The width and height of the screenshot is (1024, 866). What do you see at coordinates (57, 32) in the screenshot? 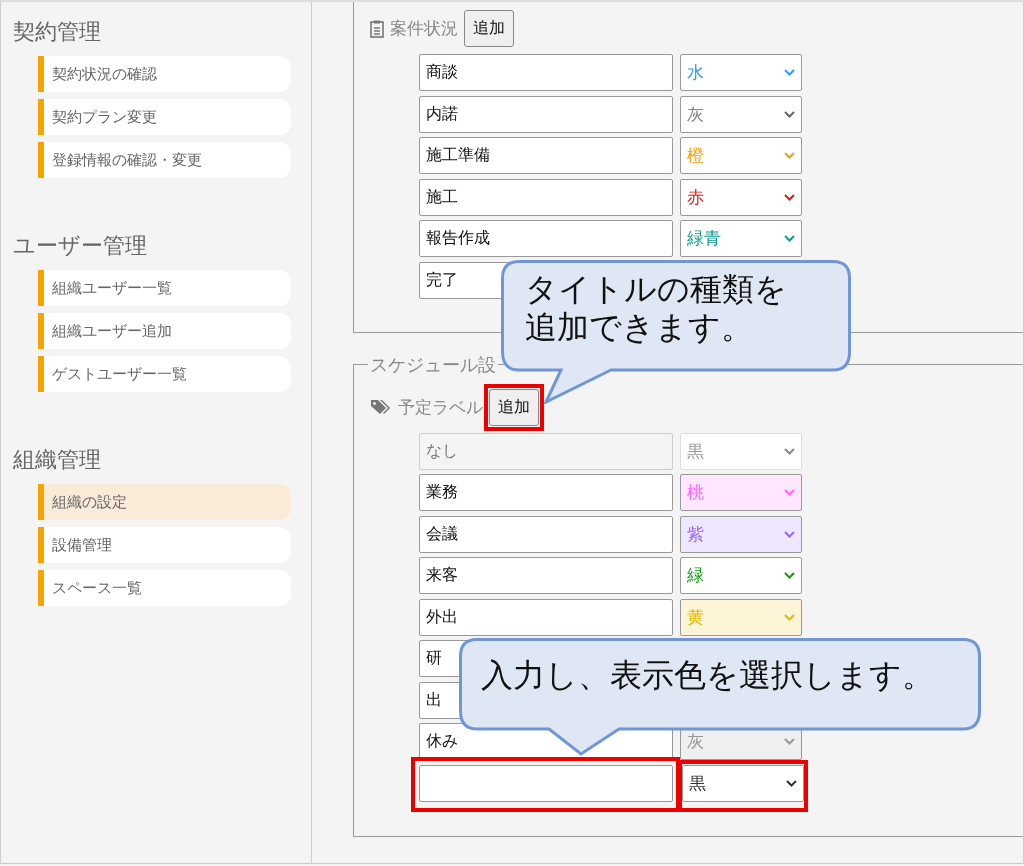
I see `group-title: 契約管理` at bounding box center [57, 32].